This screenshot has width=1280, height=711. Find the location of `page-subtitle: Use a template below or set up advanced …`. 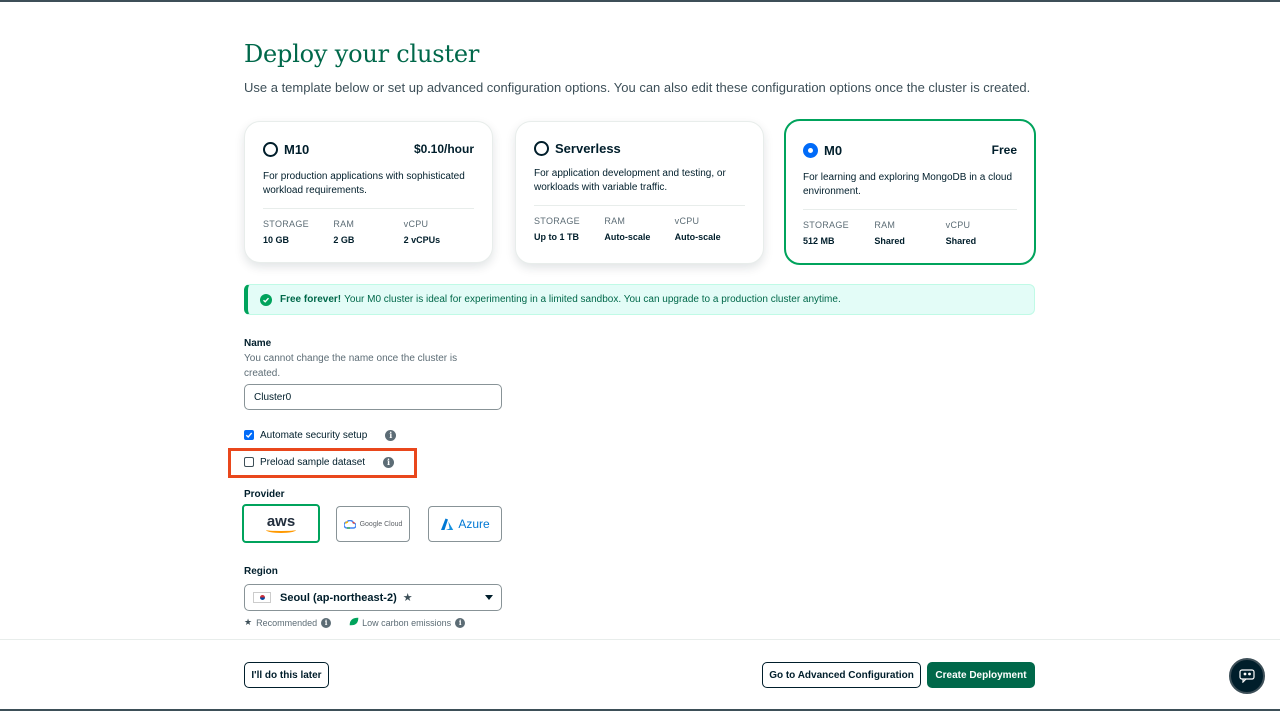

page-subtitle: Use a template below or set up advanced … is located at coordinates (637, 87).